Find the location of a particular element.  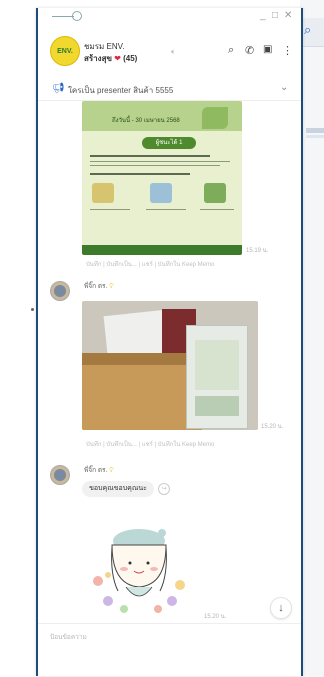

call-icon: ✆ is located at coordinates (249, 50).